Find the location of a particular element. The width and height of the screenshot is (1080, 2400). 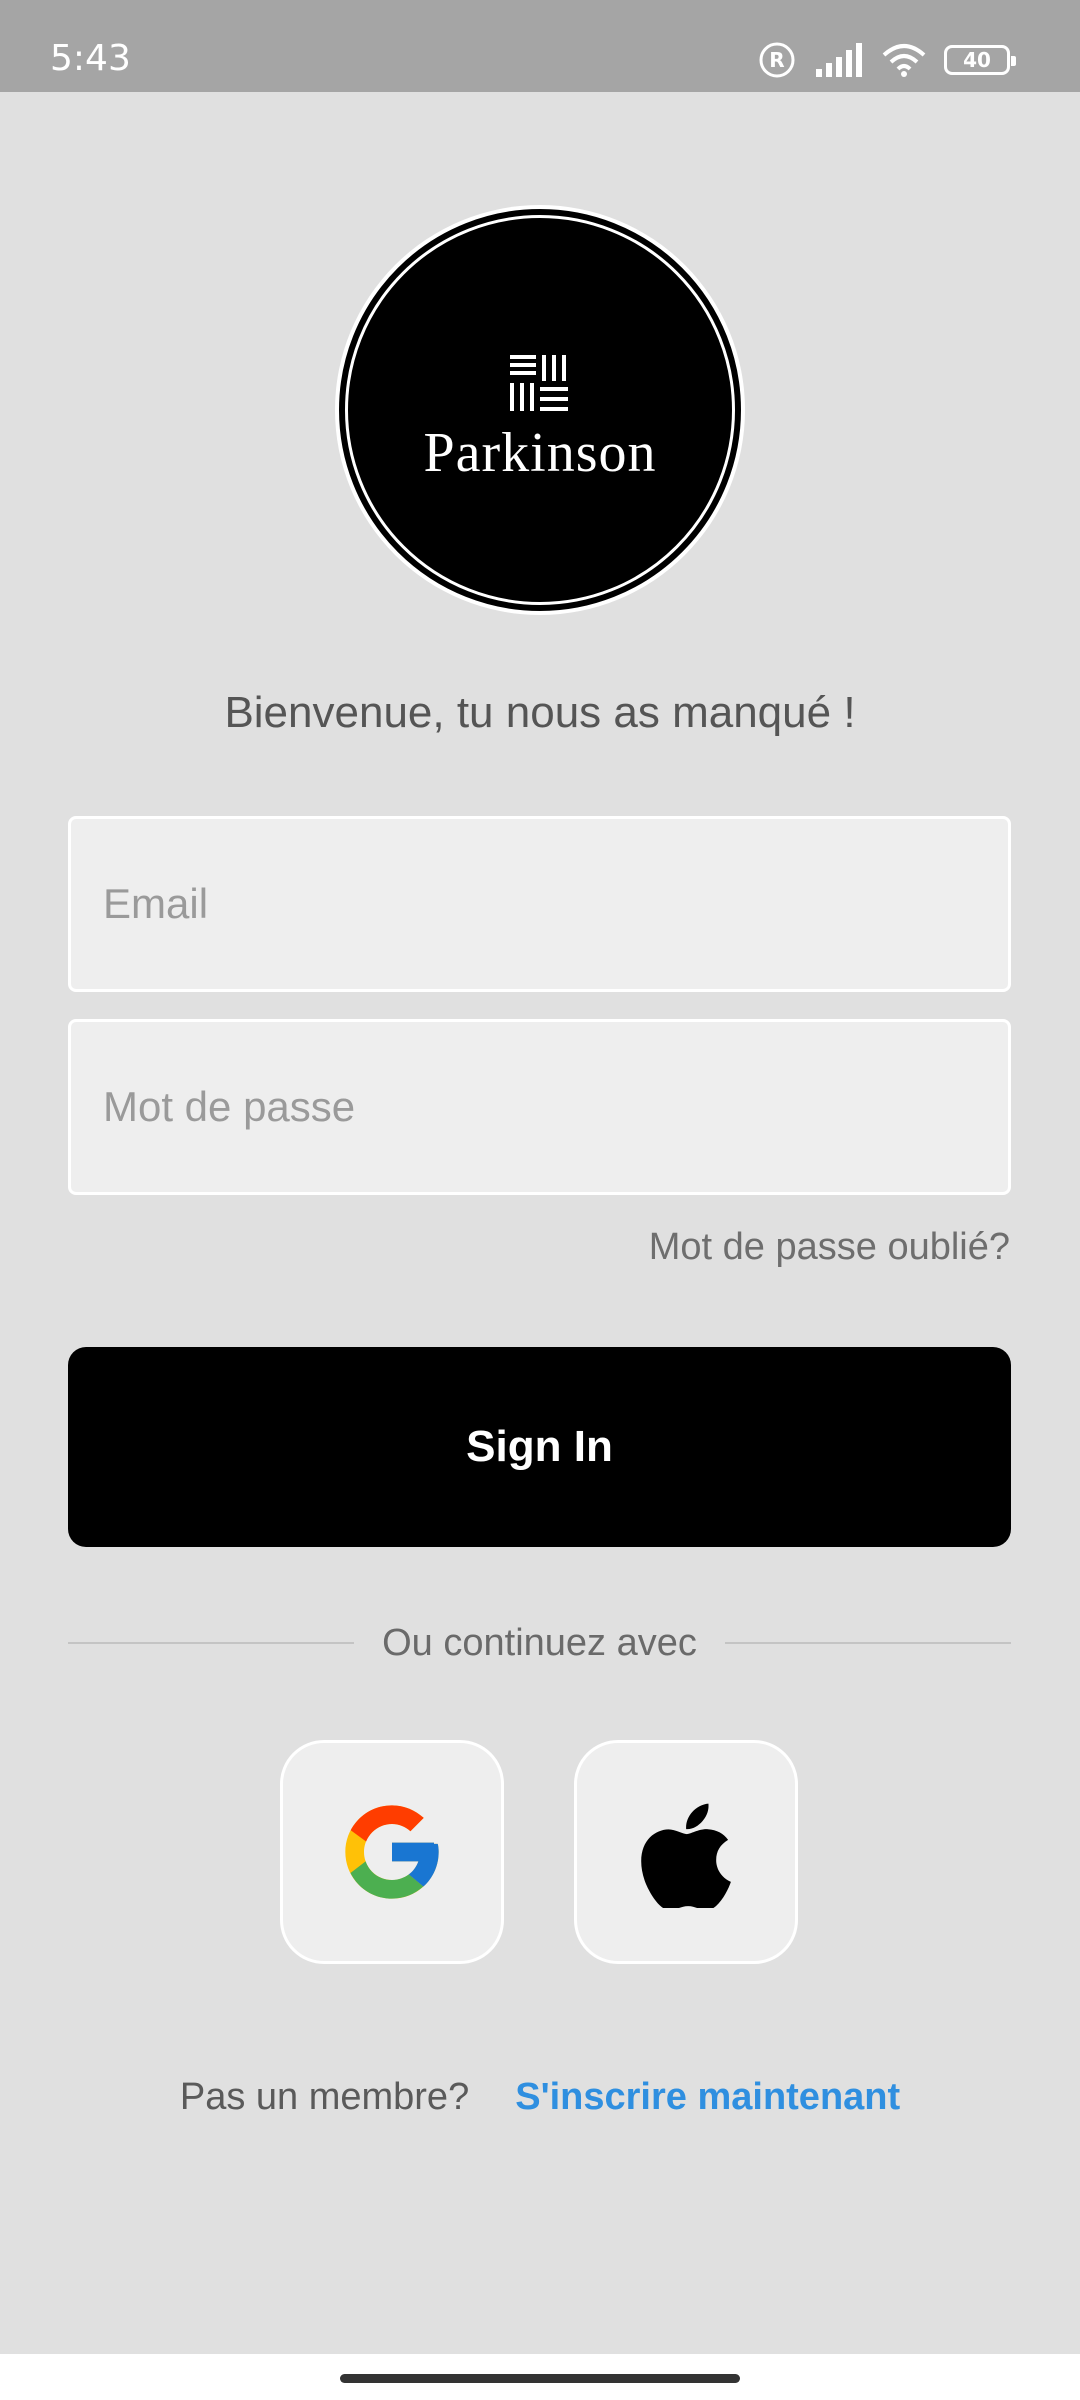

home-indicator is located at coordinates (540, 2378).